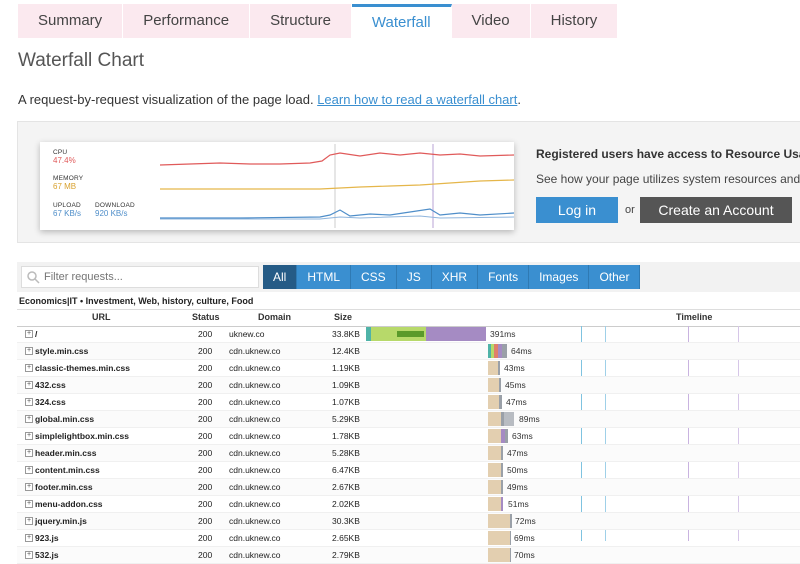 The width and height of the screenshot is (800, 564). I want to click on filter-xhr-button: XHR, so click(455, 277).